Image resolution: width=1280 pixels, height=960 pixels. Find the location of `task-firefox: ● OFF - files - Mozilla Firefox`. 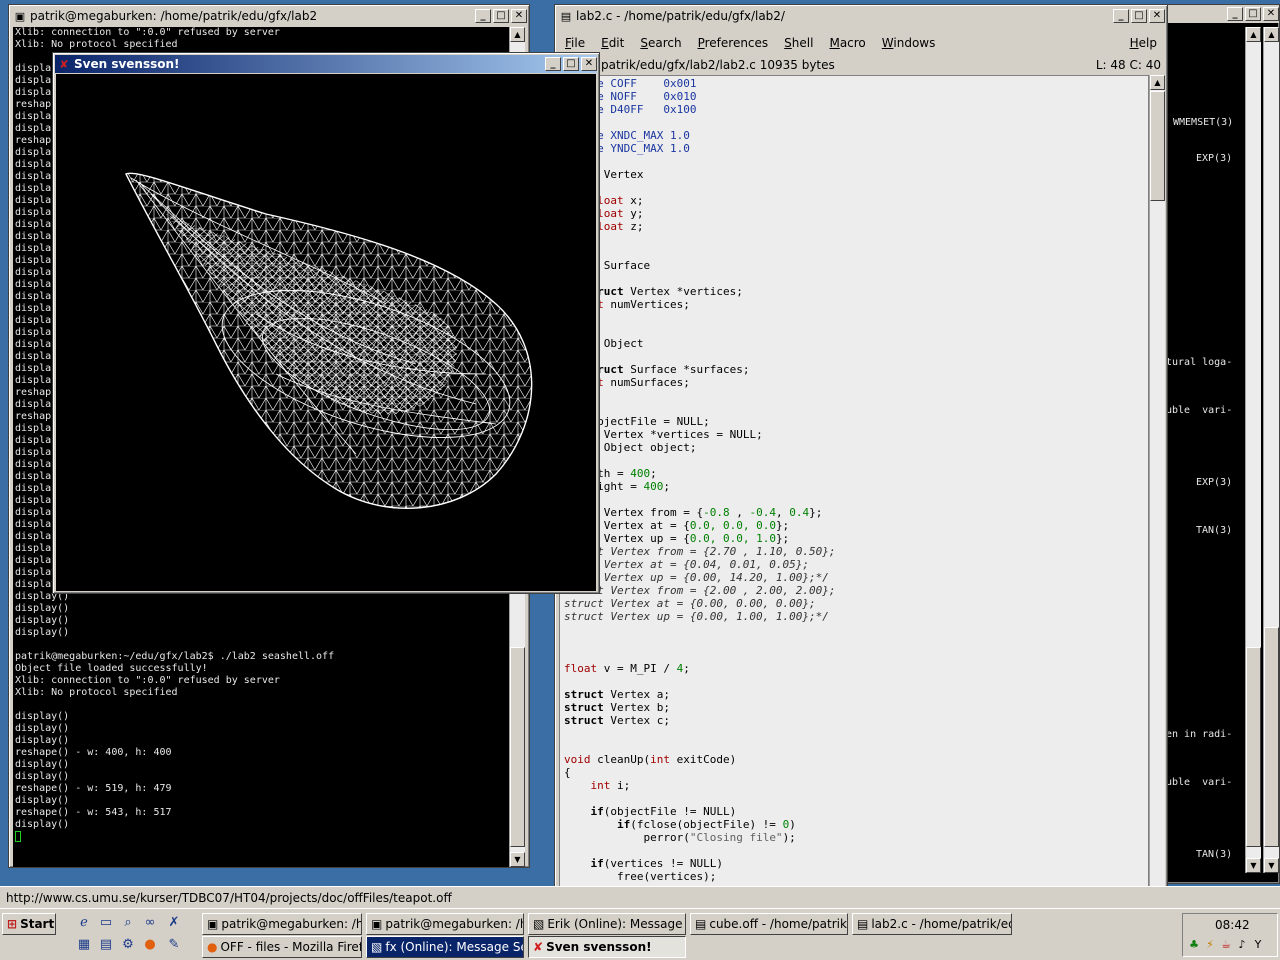

task-firefox: ● OFF - files - Mozilla Firefox is located at coordinates (282, 947).